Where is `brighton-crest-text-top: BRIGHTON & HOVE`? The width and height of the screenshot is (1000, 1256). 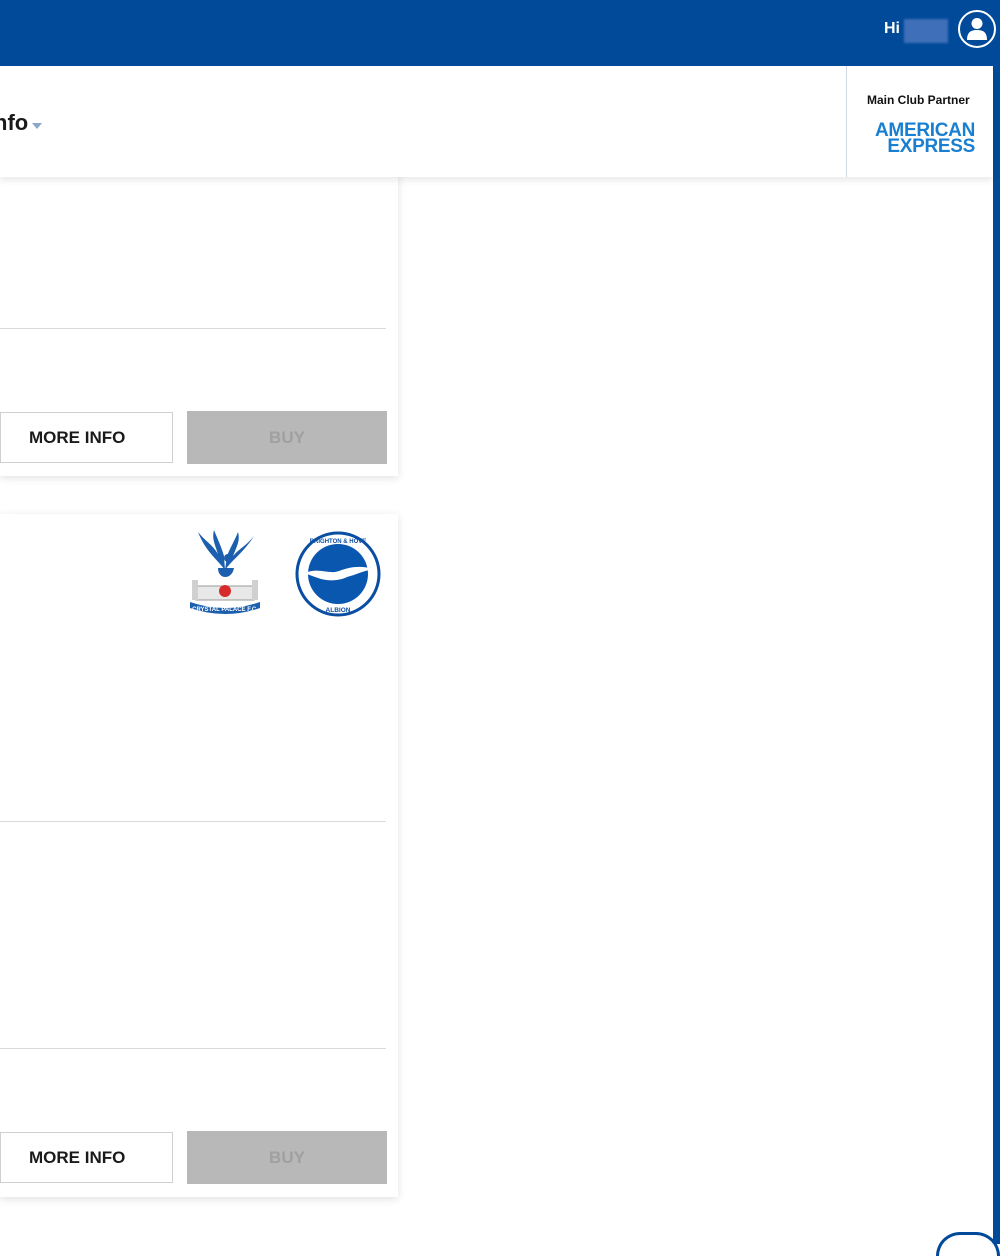 brighton-crest-text-top: BRIGHTON & HOVE is located at coordinates (338, 542).